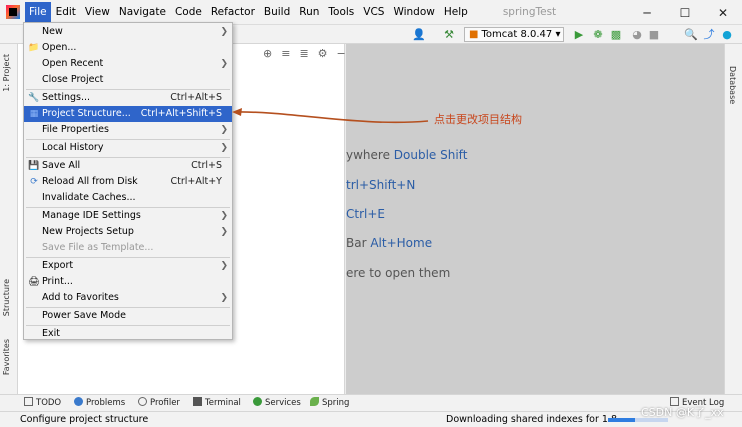 Image resolution: width=742 pixels, height=427 pixels. What do you see at coordinates (128, 130) in the screenshot?
I see `menu-item-file-properties: File Properties ❯` at bounding box center [128, 130].